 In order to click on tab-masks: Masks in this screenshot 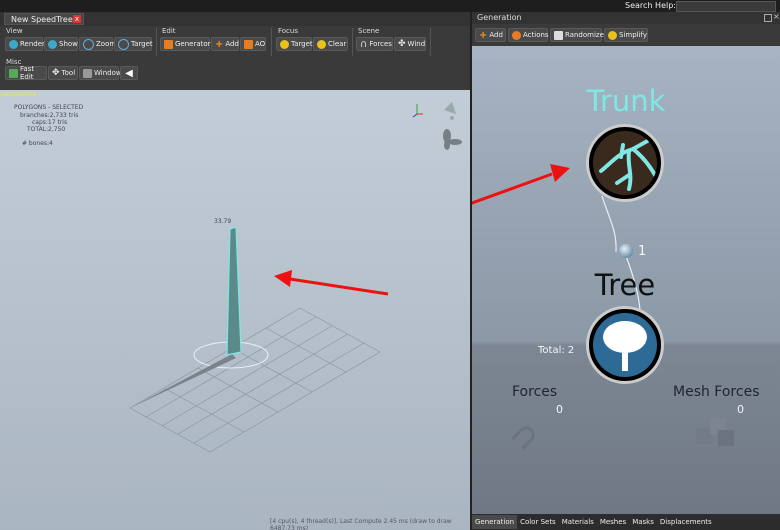, I will do `click(643, 522)`.